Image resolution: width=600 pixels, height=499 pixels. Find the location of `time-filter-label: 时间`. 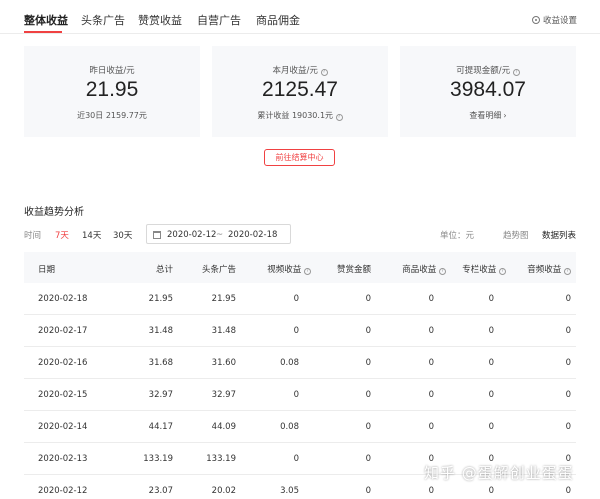

time-filter-label: 时间 is located at coordinates (33, 236).